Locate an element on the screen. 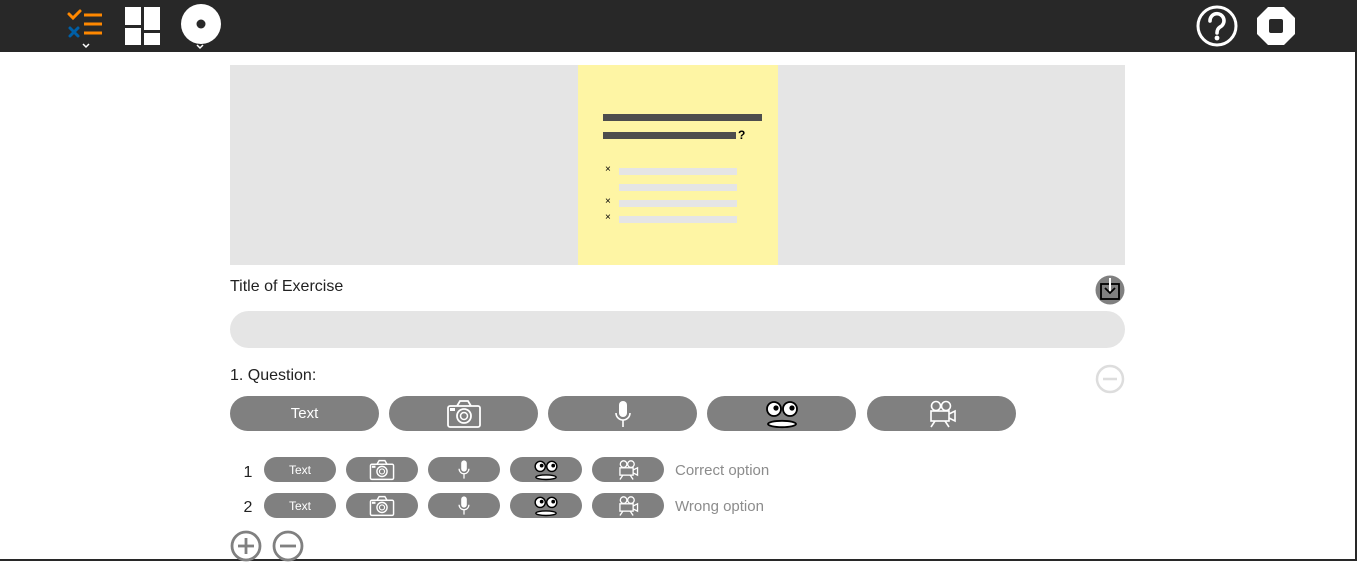 The height and width of the screenshot is (567, 1357). plus-circle-icon is located at coordinates (246, 546).